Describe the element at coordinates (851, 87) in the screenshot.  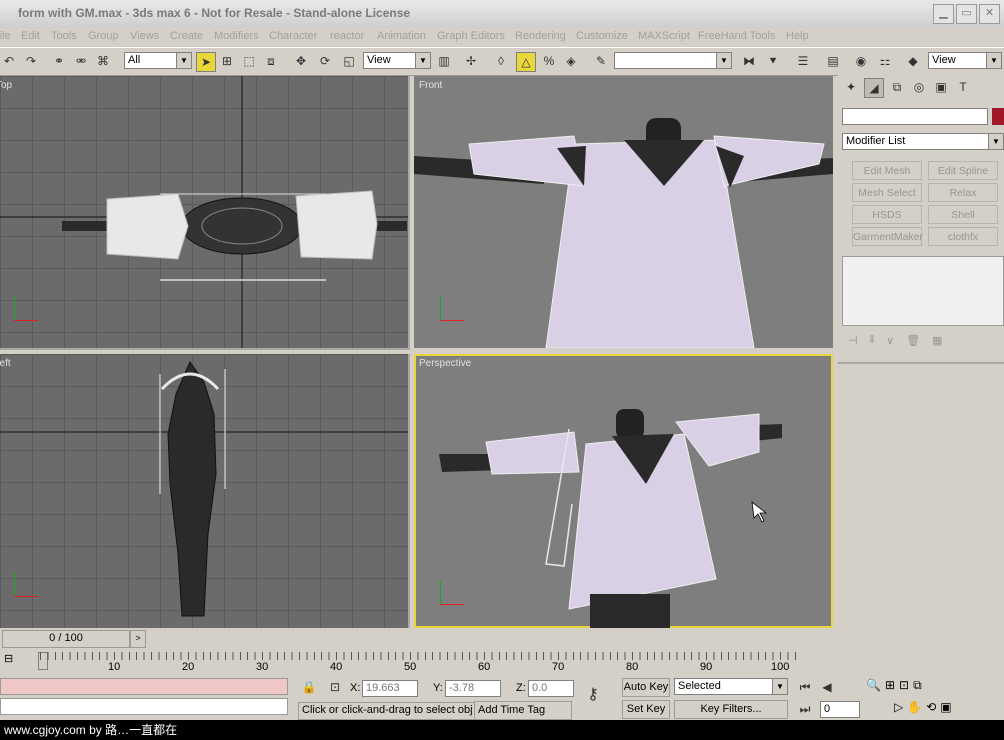
I see `create-tab-icon: ✦` at that location.